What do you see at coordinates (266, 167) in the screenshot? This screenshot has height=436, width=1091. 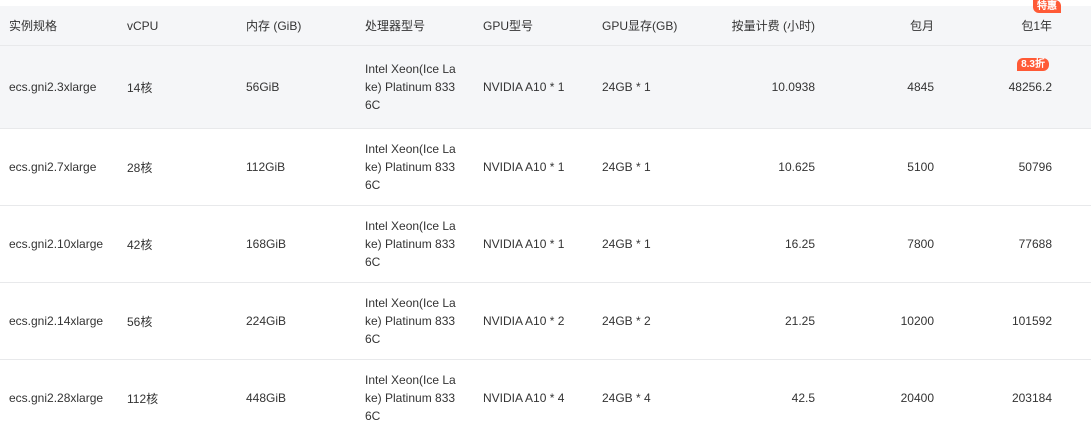 I see `cell-memory: 112GiB` at bounding box center [266, 167].